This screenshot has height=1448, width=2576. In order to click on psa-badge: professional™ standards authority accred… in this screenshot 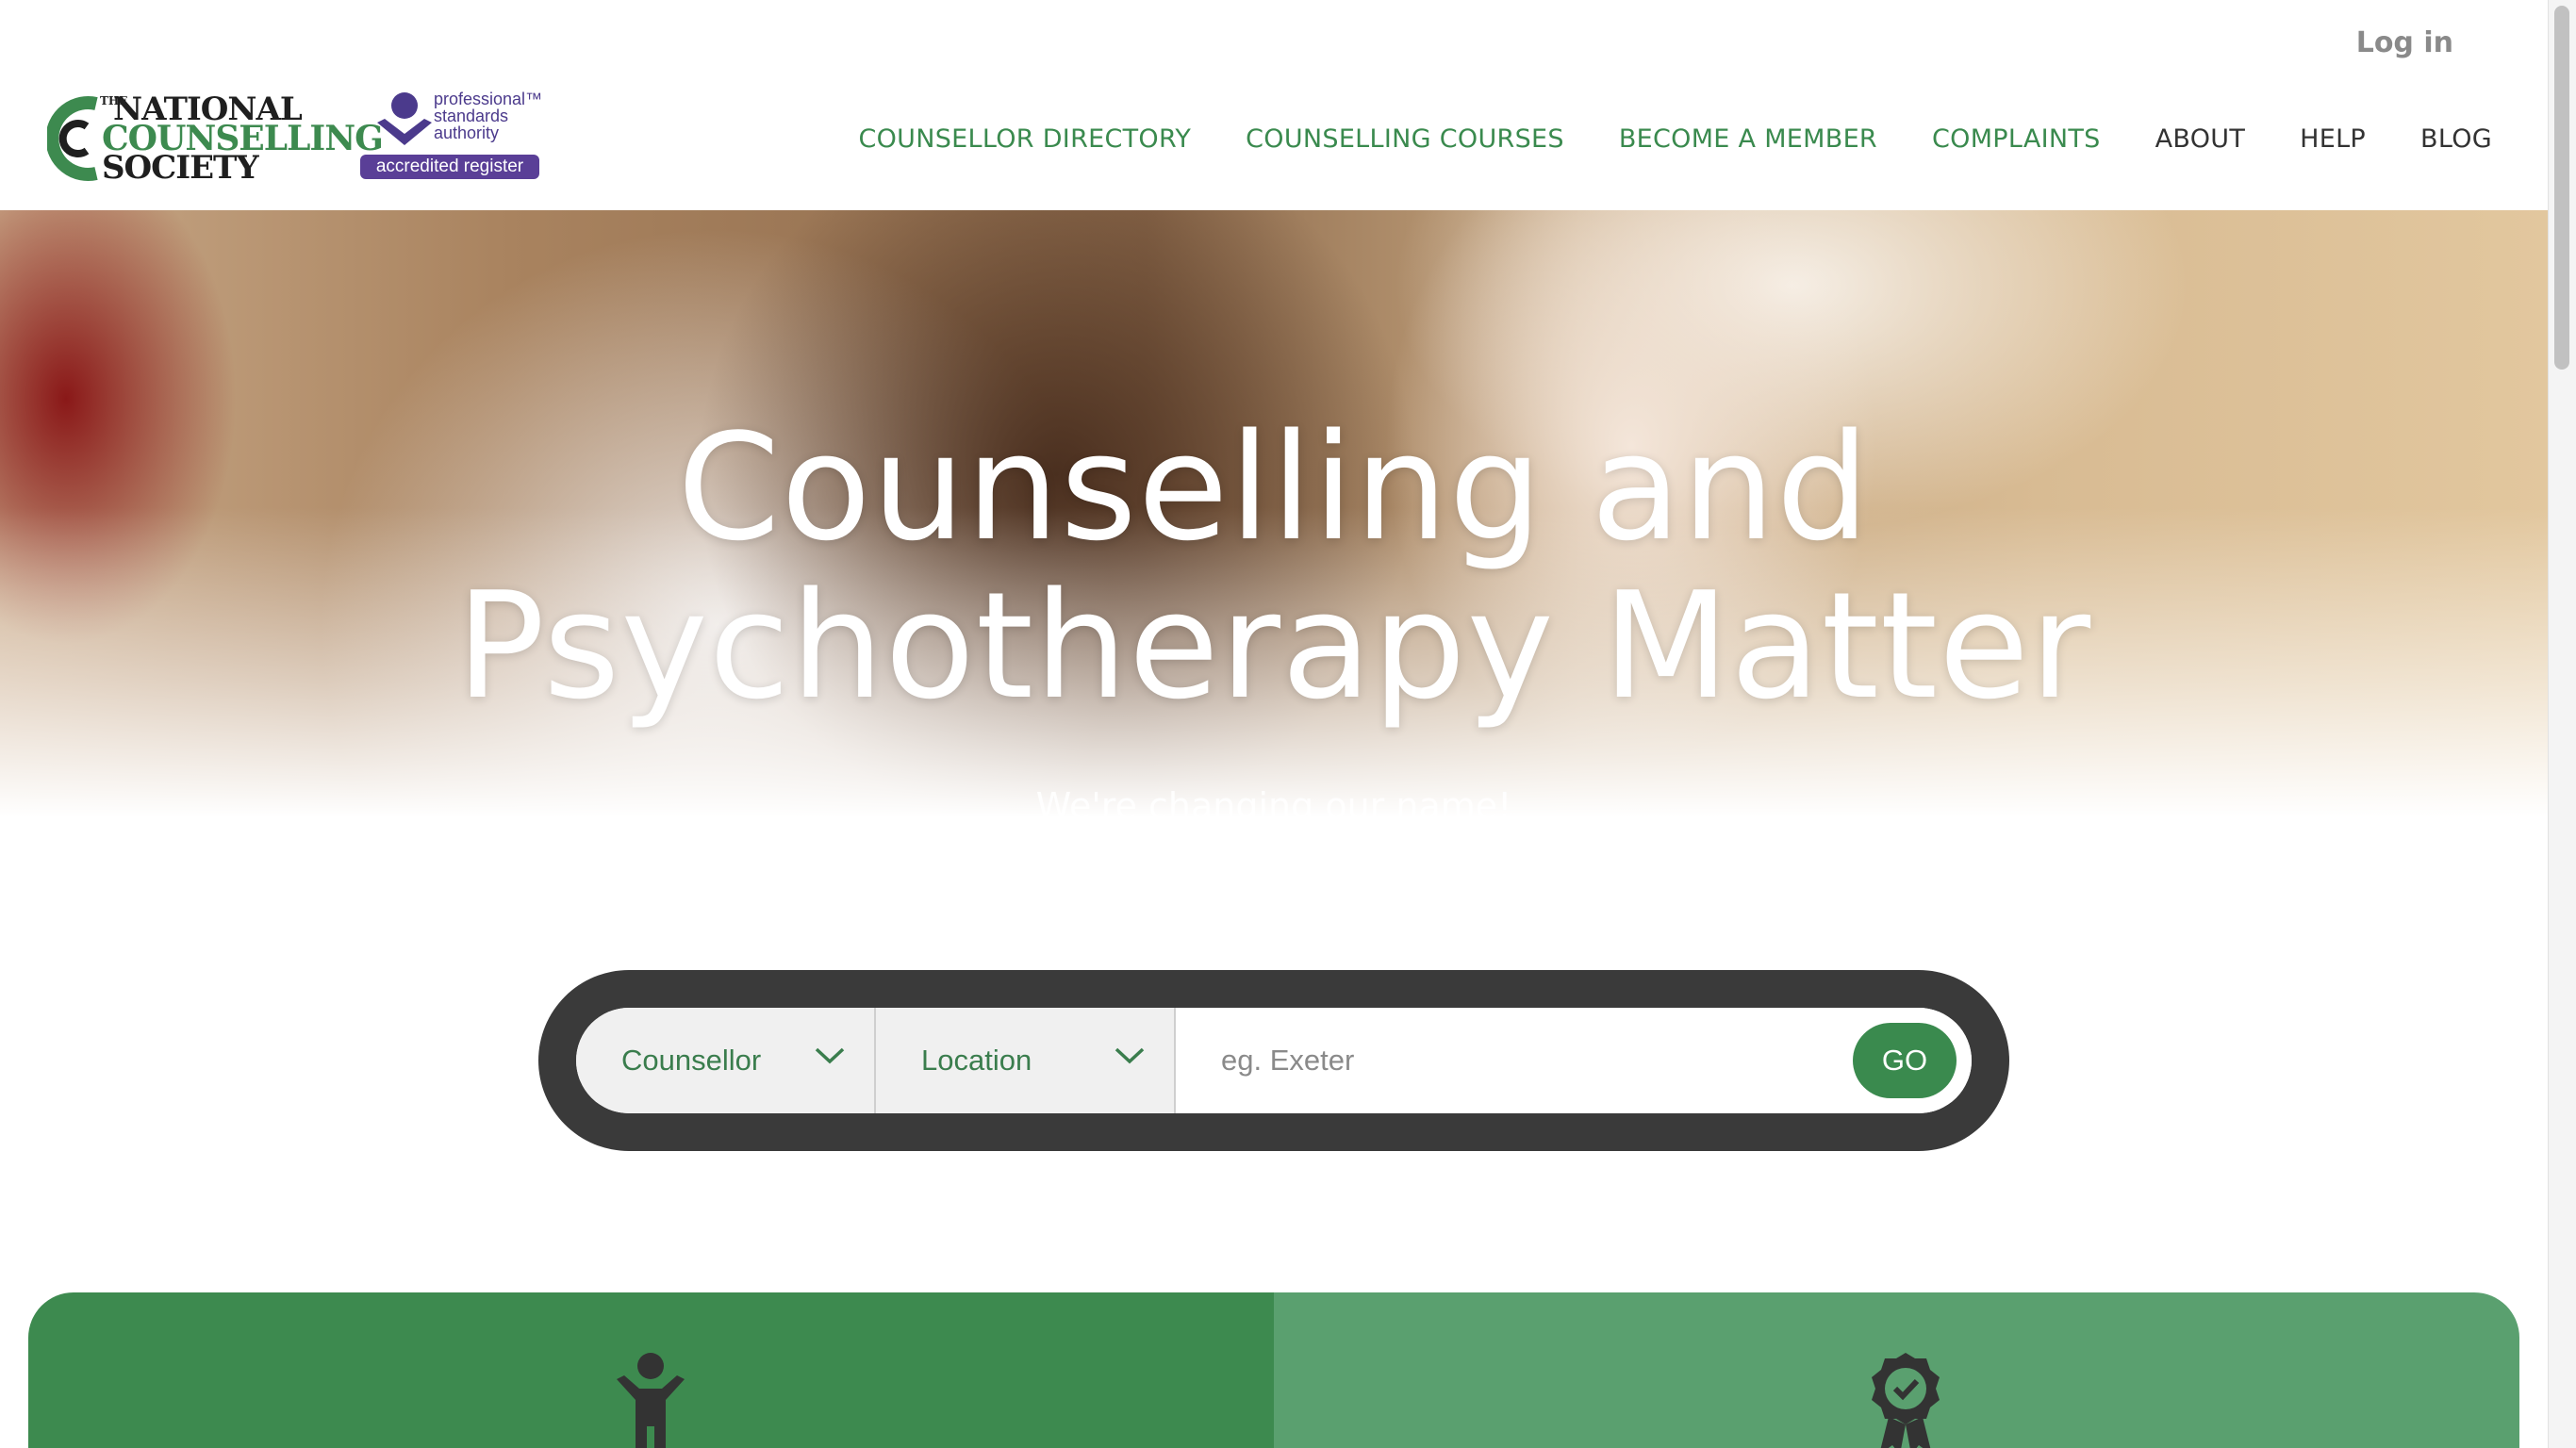, I will do `click(450, 135)`.